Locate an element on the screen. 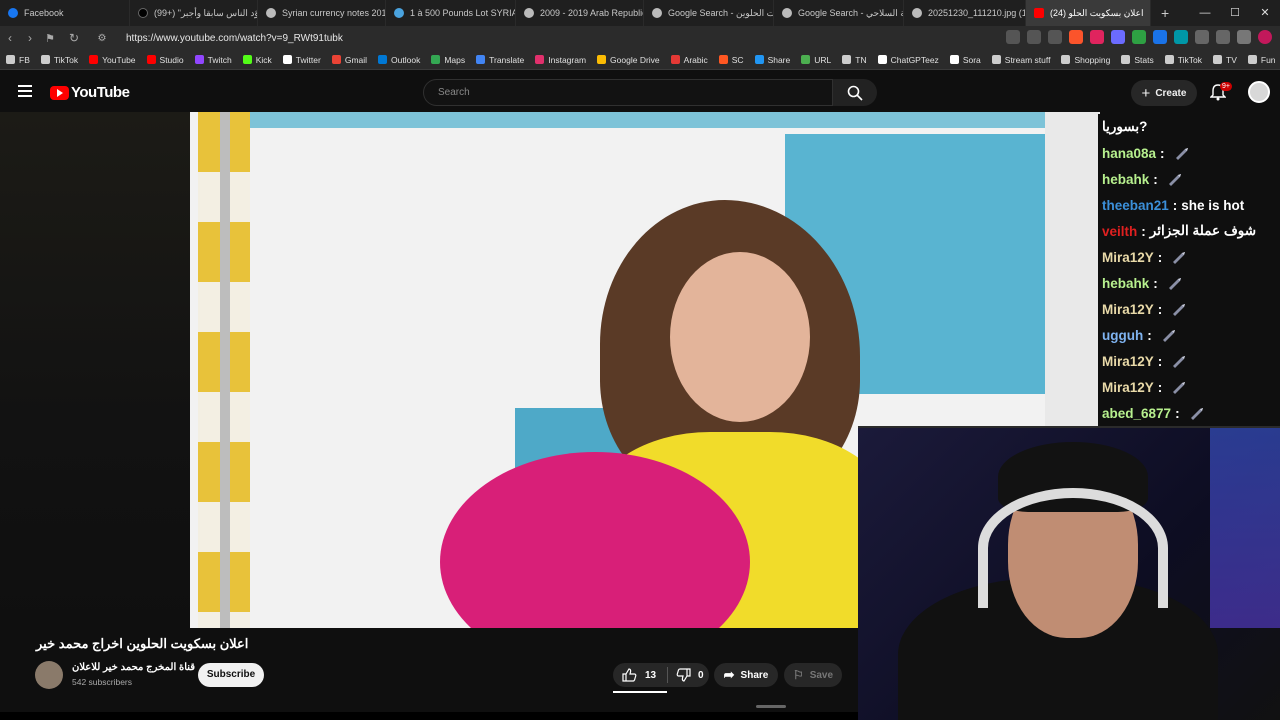  subscribe-button: Subscribe is located at coordinates (231, 675).